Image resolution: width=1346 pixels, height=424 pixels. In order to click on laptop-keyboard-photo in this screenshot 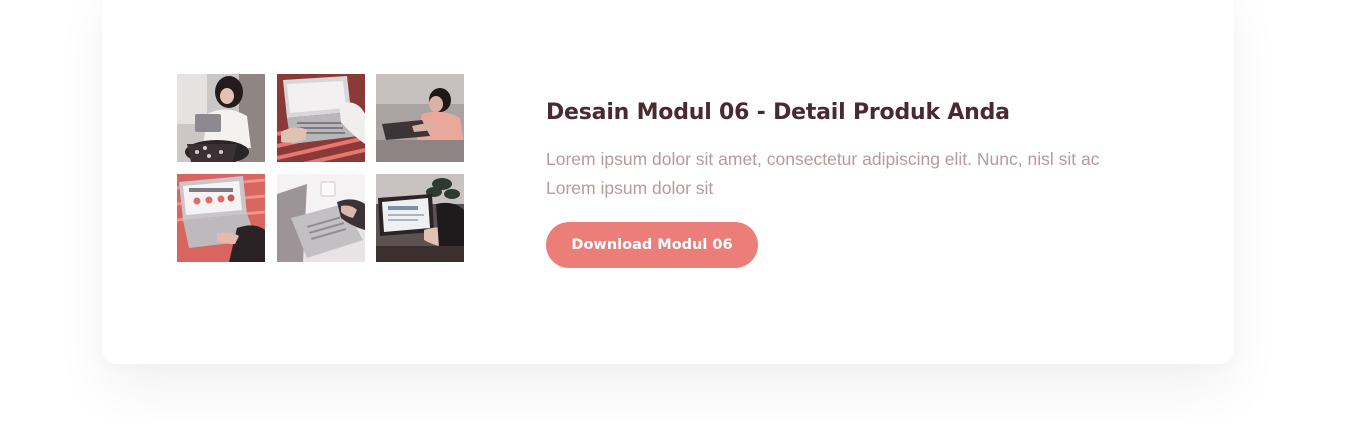, I will do `click(321, 118)`.